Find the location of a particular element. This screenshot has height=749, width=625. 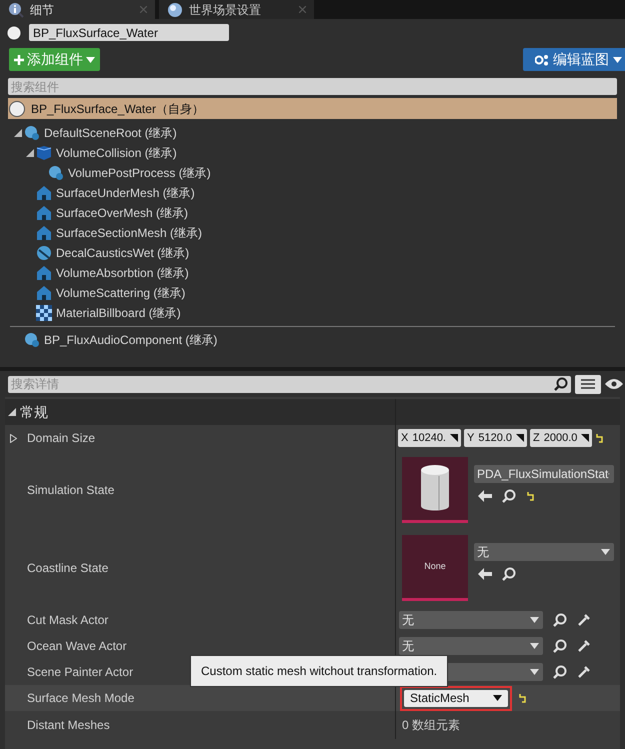

tree-item: DecalCausticsWet (继承) is located at coordinates (123, 253).